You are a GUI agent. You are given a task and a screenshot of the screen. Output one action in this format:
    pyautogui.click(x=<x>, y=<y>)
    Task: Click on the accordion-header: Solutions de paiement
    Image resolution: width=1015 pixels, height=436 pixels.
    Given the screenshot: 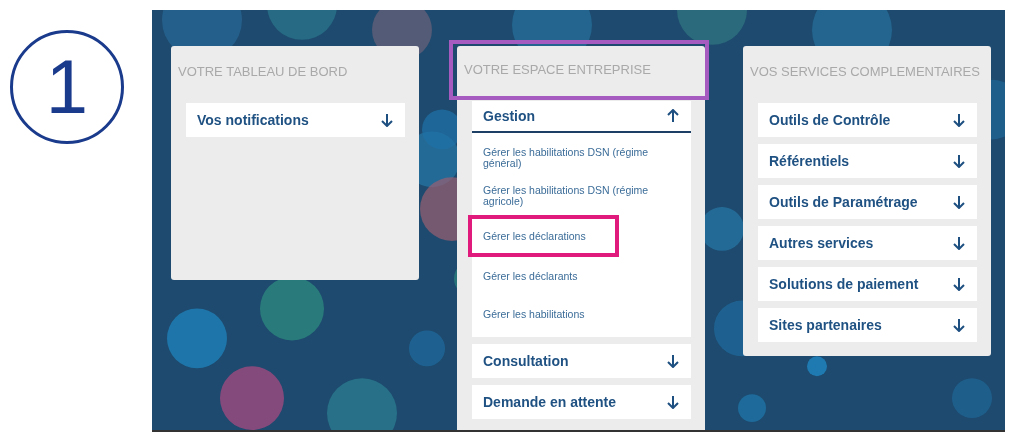 What is the action you would take?
    pyautogui.click(x=867, y=284)
    